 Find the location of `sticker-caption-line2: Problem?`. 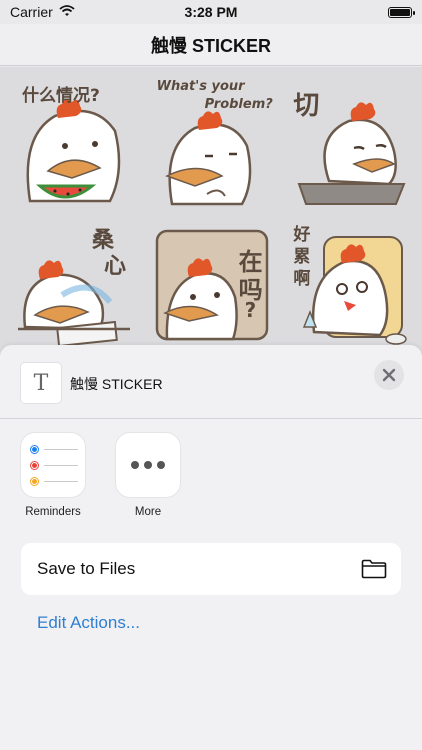

sticker-caption-line2: Problem? is located at coordinates (238, 104).